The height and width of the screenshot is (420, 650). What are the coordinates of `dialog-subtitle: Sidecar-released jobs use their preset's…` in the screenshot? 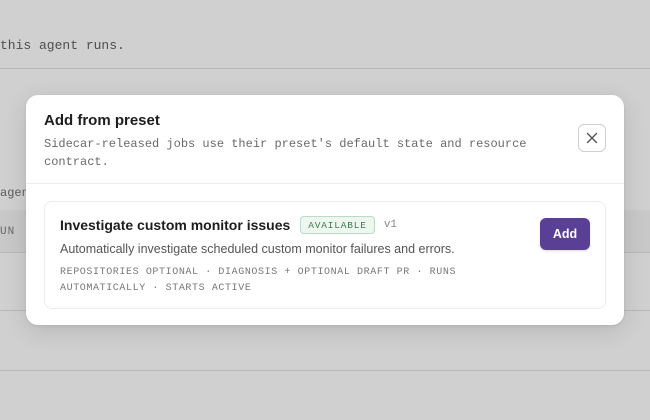 It's located at (285, 153).